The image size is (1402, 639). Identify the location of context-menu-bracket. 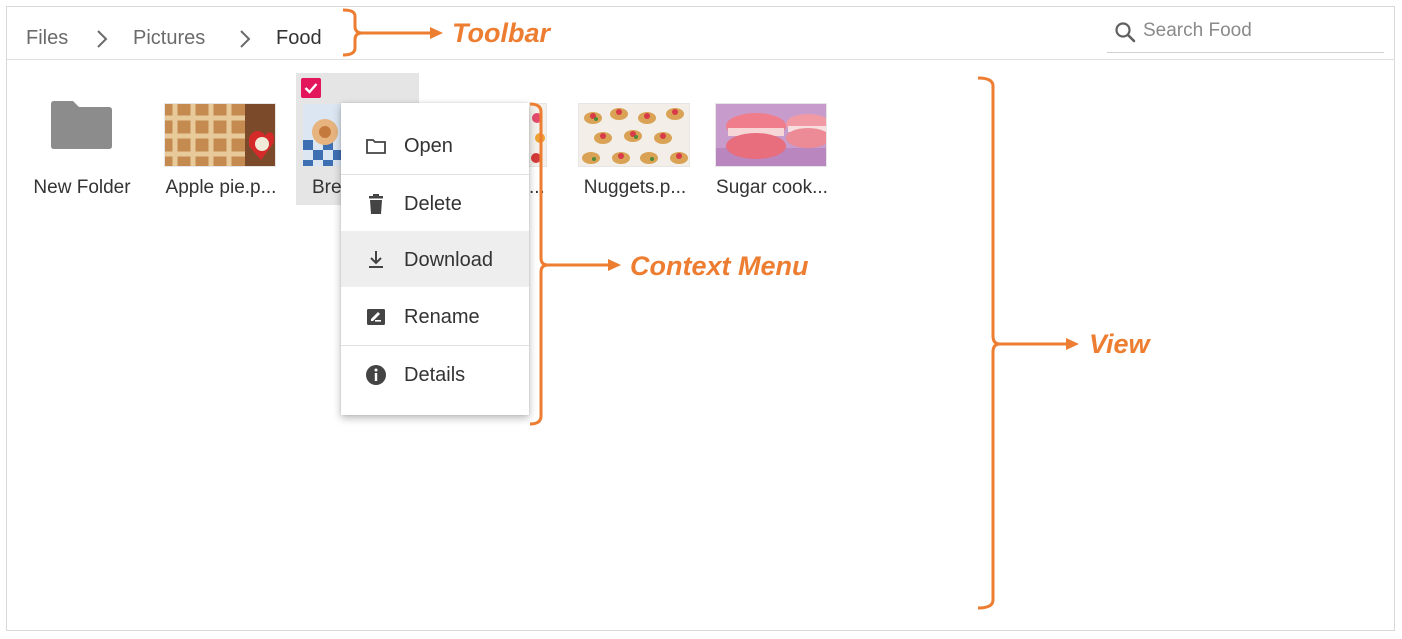
(539, 264).